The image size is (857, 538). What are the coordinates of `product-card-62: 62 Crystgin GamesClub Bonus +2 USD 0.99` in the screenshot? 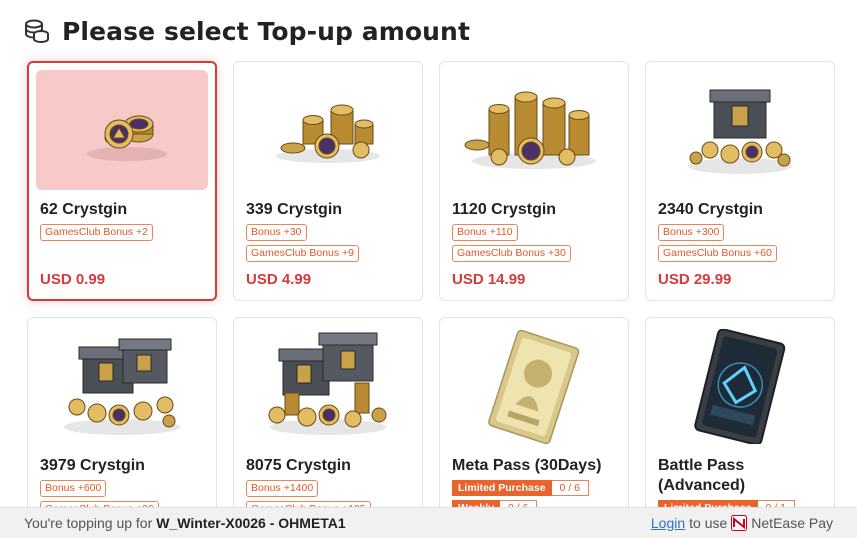 It's located at (122, 181).